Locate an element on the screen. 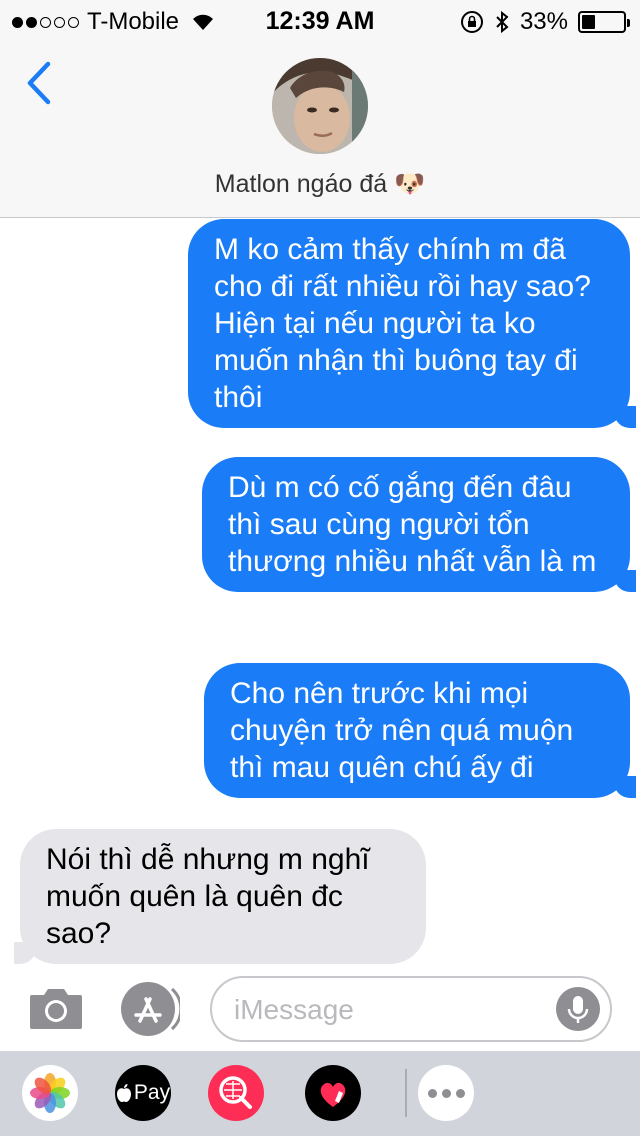 This screenshot has width=640, height=1136. status-right: 33% is located at coordinates (545, 22).